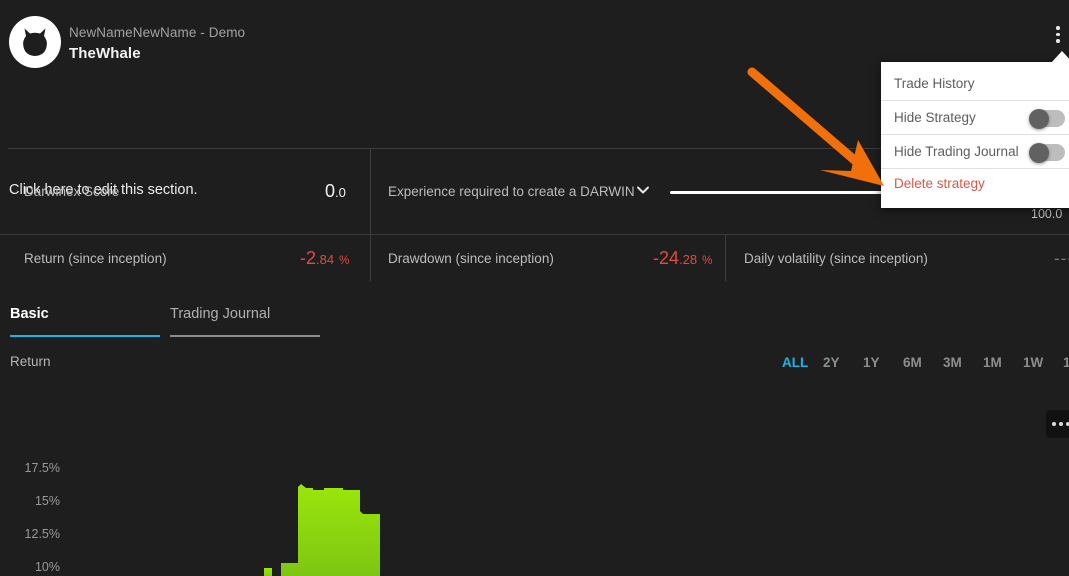 Image resolution: width=1069 pixels, height=576 pixels. Describe the element at coordinates (1066, 362) in the screenshot. I see `range-1d: 1` at that location.